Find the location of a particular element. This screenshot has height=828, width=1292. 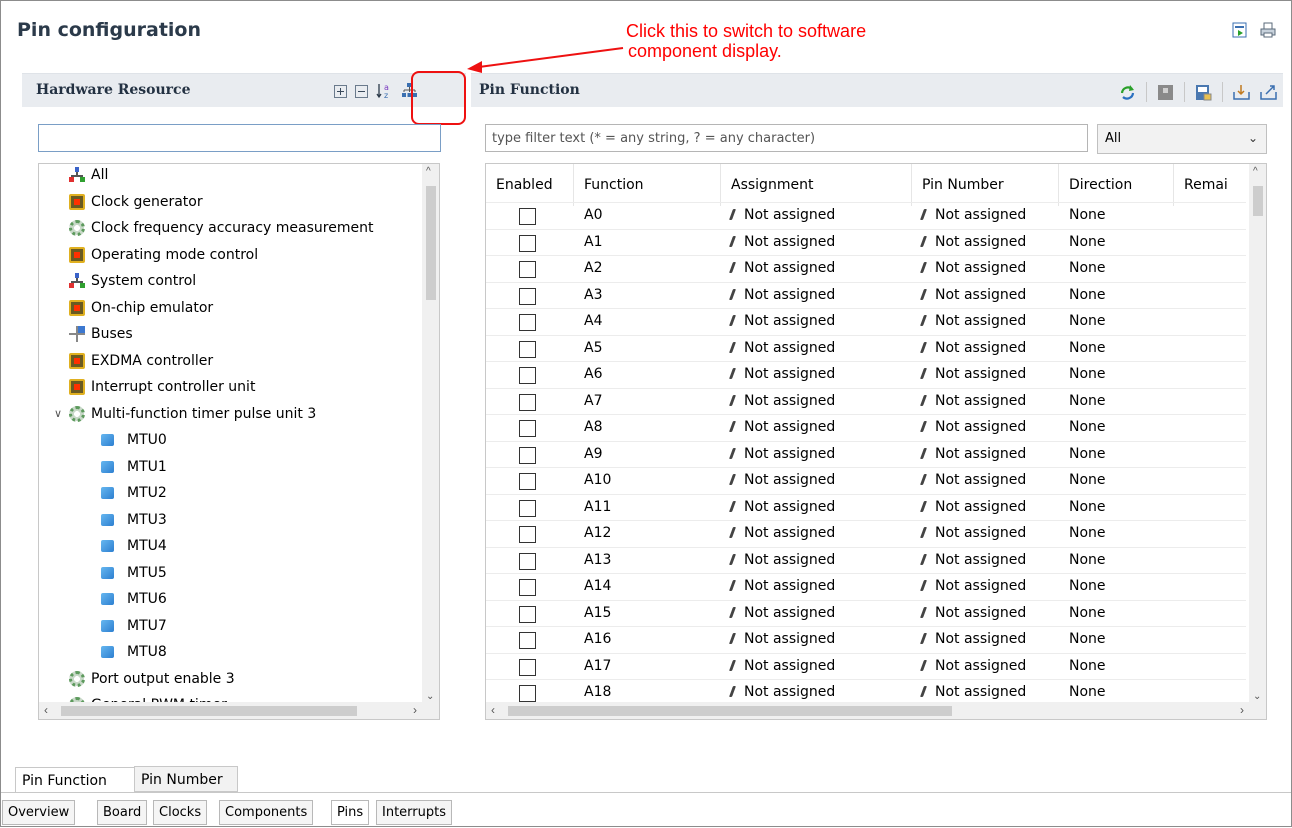

table-vertical-scrollbar: ^ ⌄ is located at coordinates (1257, 434).